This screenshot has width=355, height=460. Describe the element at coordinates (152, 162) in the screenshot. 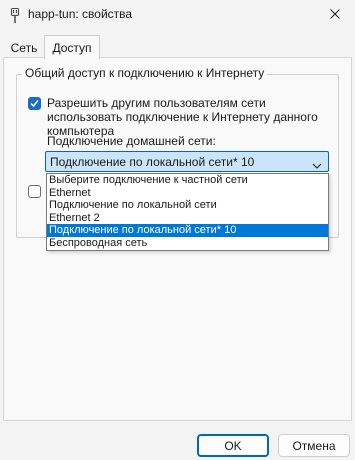

I see `select-value: Подключение по локальной сети* 10` at that location.